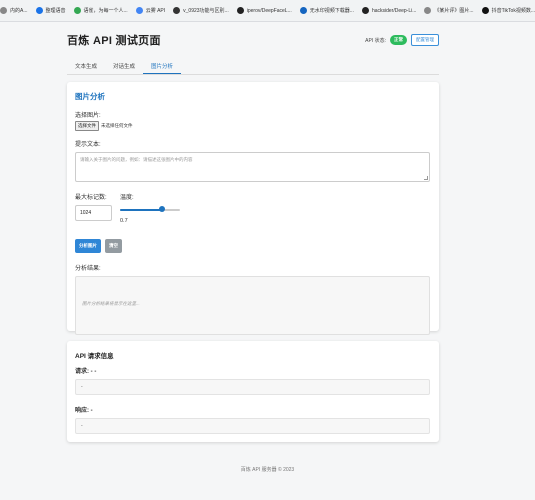 This screenshot has width=535, height=500. I want to click on bookmark-label: 整理语音, so click(55, 11).